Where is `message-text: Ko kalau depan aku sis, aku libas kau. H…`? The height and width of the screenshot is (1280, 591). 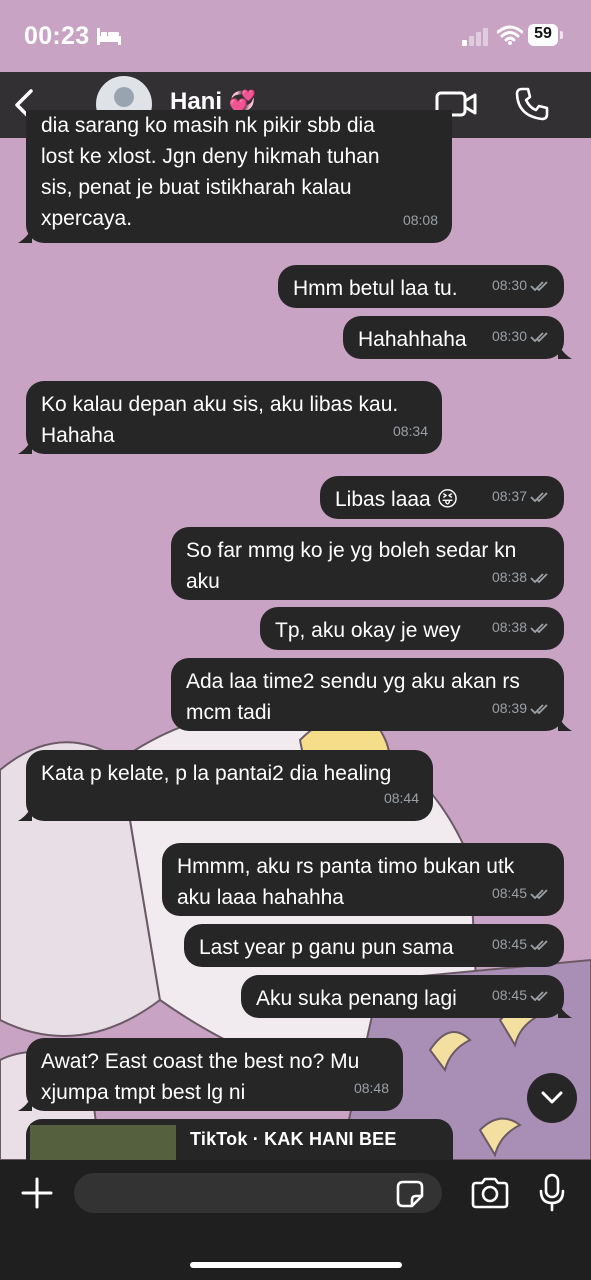
message-text: Ko kalau depan aku sis, aku libas kau. H… is located at coordinates (220, 420).